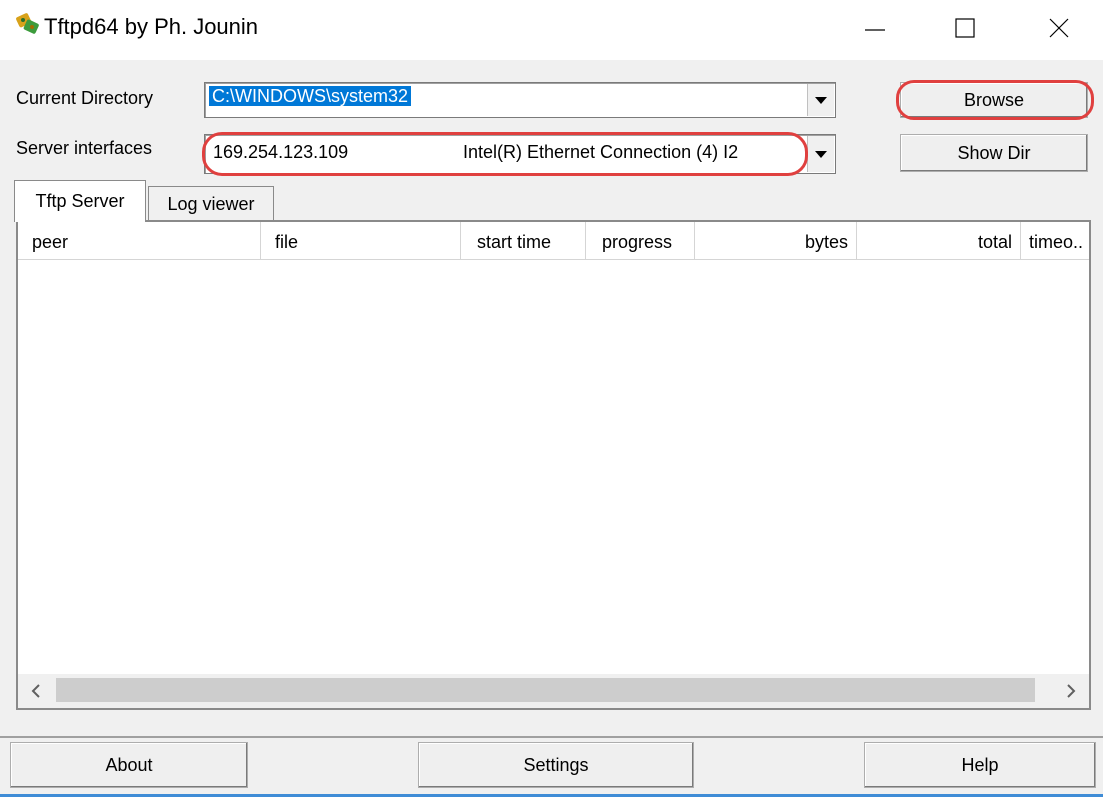 The image size is (1103, 797). I want to click on maximize-icon, so click(965, 28).